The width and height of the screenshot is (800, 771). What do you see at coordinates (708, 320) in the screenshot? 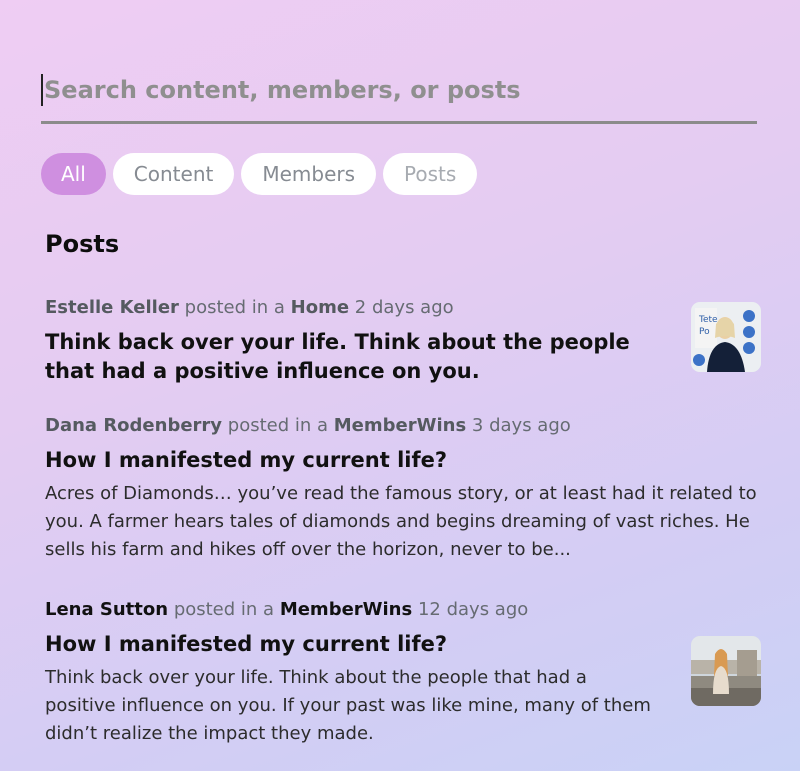
I see `svg-text: Tete` at bounding box center [708, 320].